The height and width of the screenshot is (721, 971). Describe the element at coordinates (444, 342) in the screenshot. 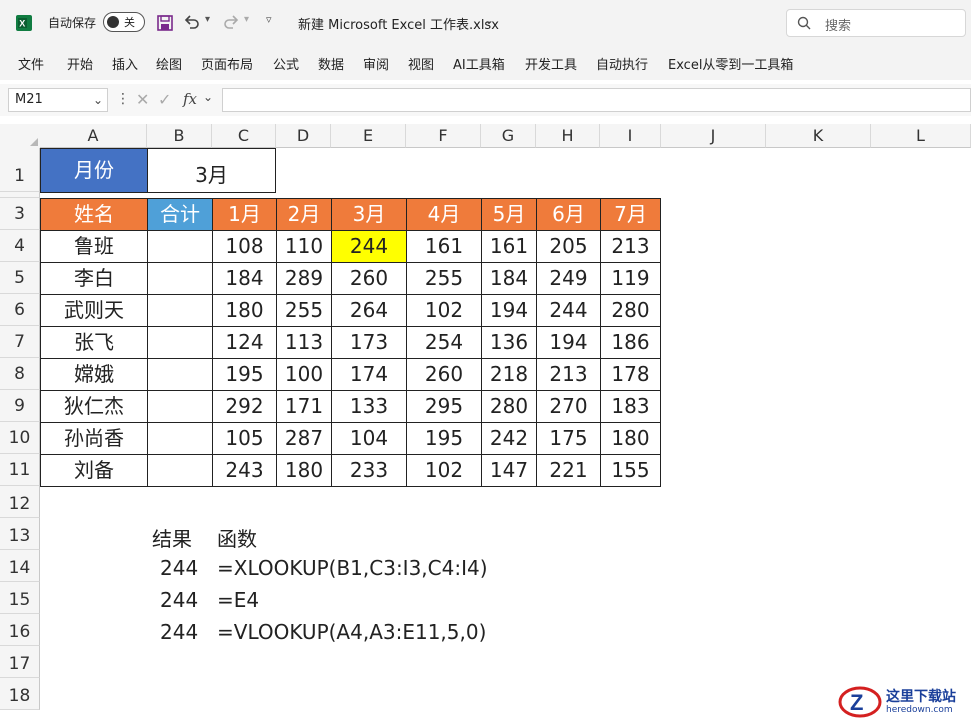

I see `cell-value: 254` at that location.